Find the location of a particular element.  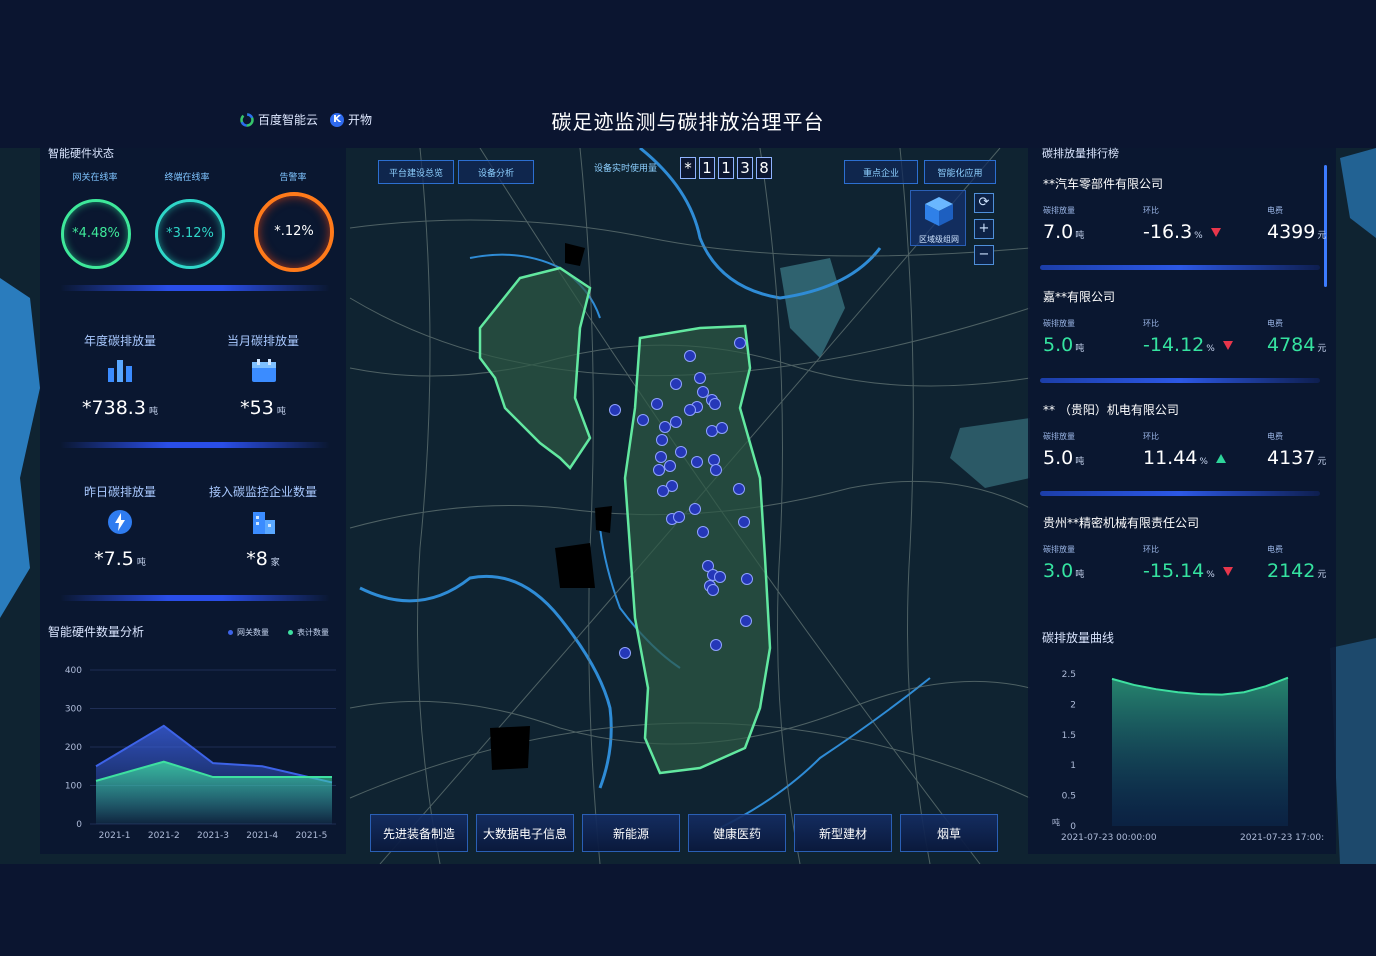

lightning-icon is located at coordinates (120, 522).